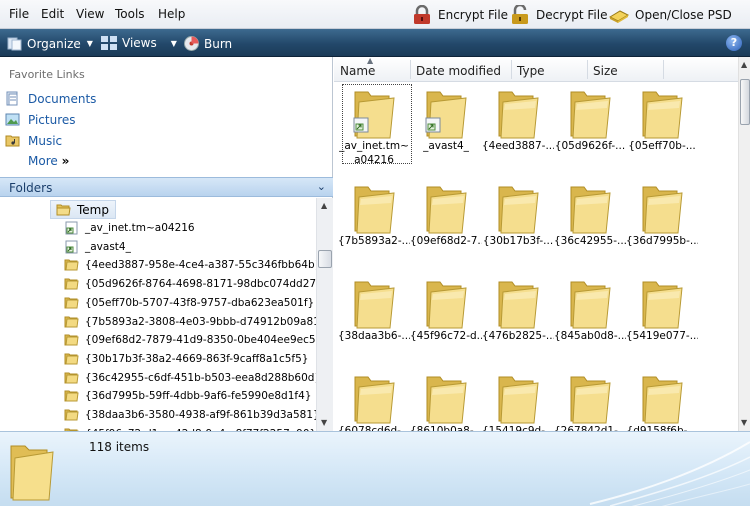 This screenshot has height=507, width=750. I want to click on decrypt-file-button: Decrypt File, so click(558, 15).